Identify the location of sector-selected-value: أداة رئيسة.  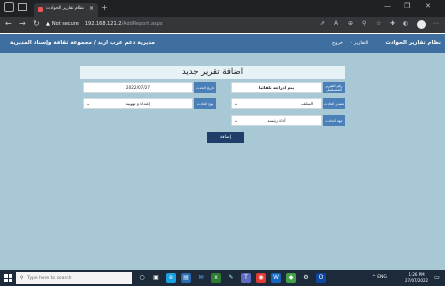
(276, 120).